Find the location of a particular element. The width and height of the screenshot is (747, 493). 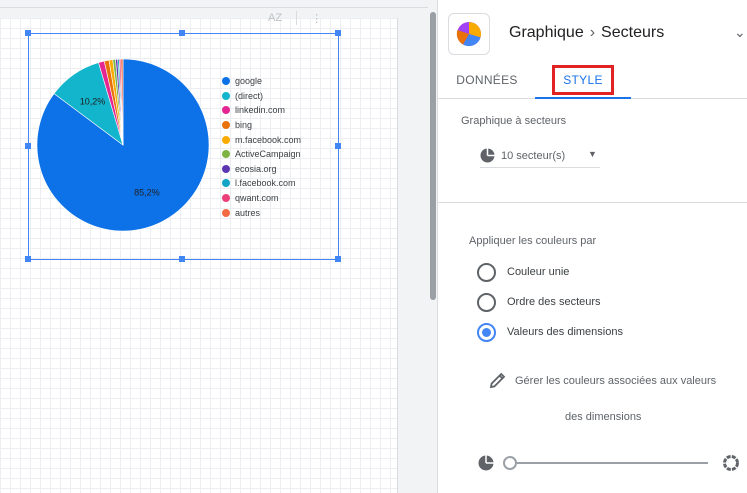

color-option-label: Ordre des secteurs is located at coordinates (554, 302).